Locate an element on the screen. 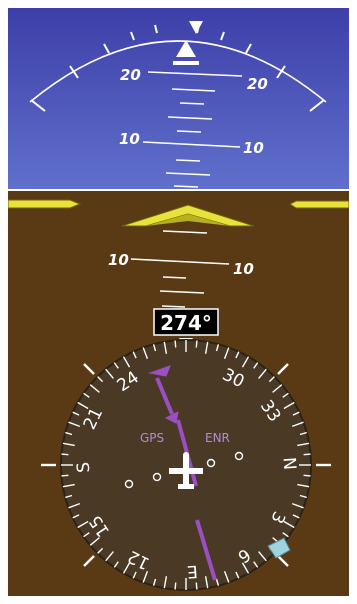 The width and height of the screenshot is (357, 604). pitch-label-20-left: 20 is located at coordinates (130, 75).